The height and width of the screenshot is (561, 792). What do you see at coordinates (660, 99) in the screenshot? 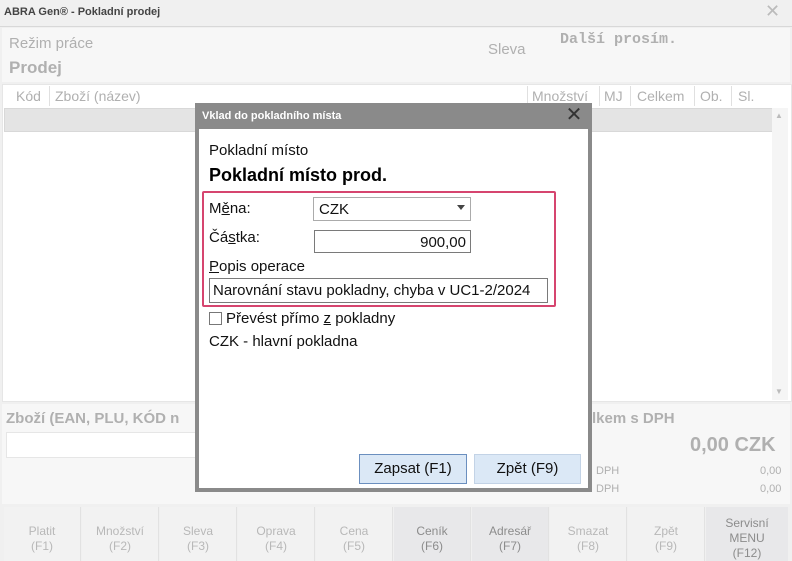
I see `col-total: Celkem` at bounding box center [660, 99].